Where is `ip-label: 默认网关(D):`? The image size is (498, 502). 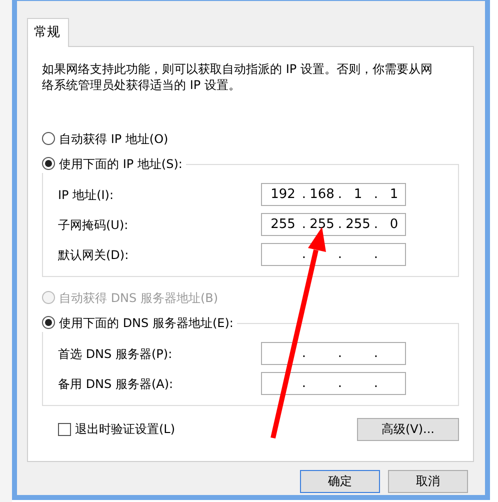
ip-label: 默认网关(D): is located at coordinates (93, 255).